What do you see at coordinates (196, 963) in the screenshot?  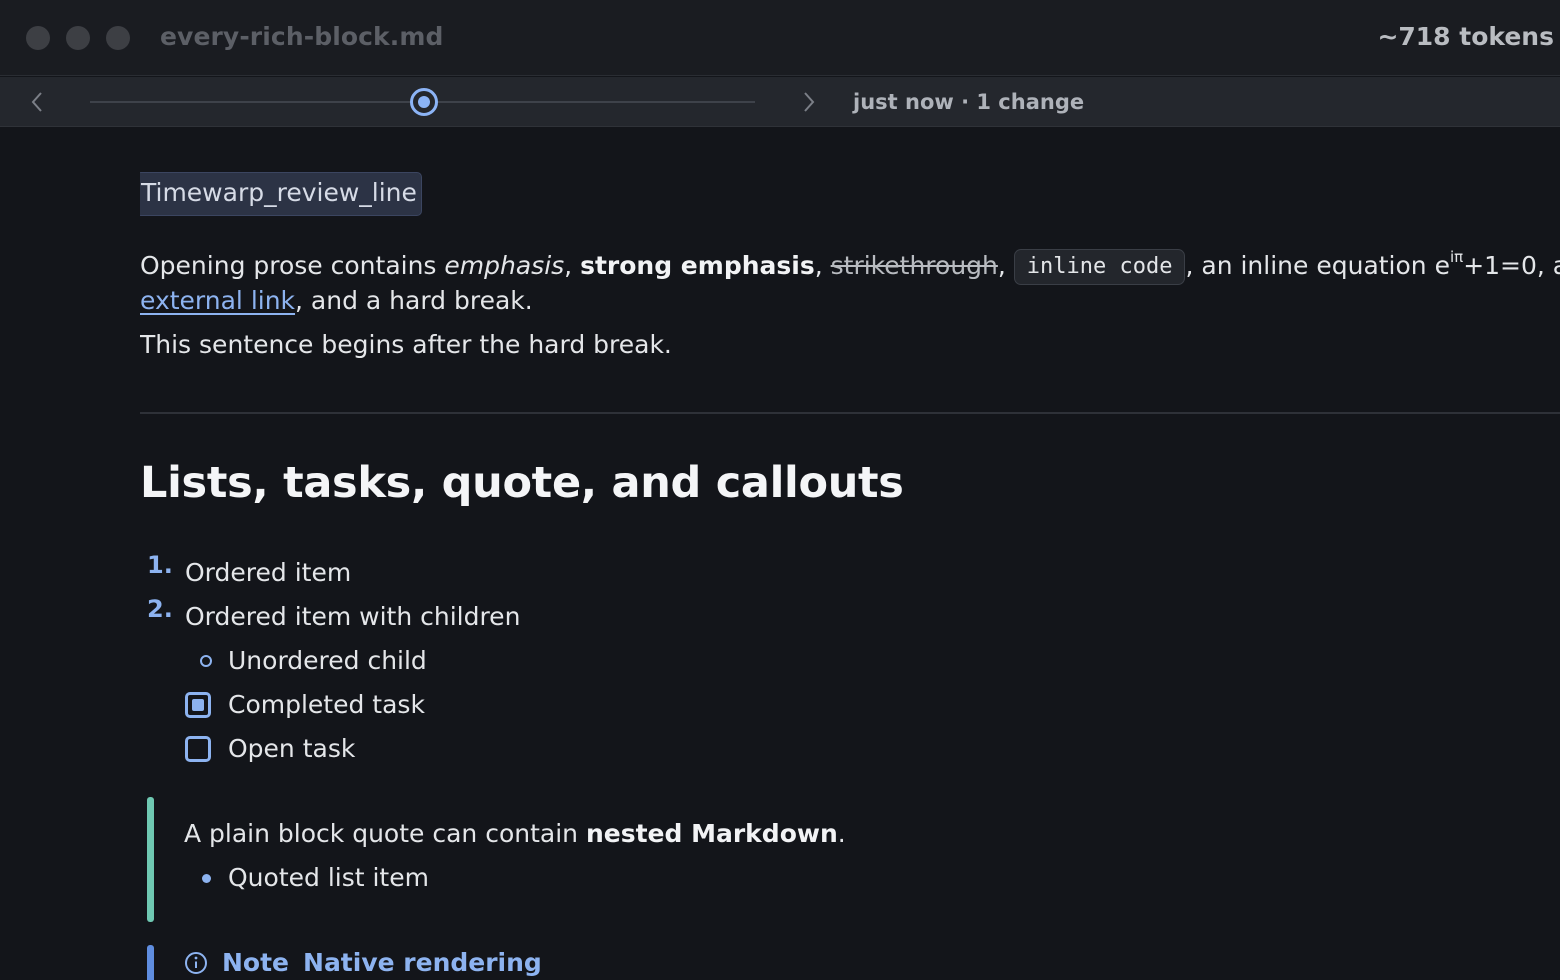 I see `info-icon` at bounding box center [196, 963].